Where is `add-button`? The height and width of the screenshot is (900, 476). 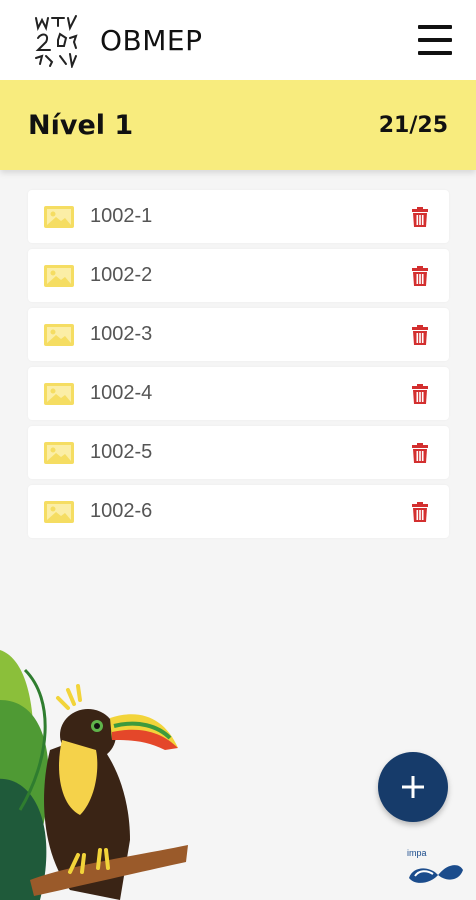 add-button is located at coordinates (413, 787).